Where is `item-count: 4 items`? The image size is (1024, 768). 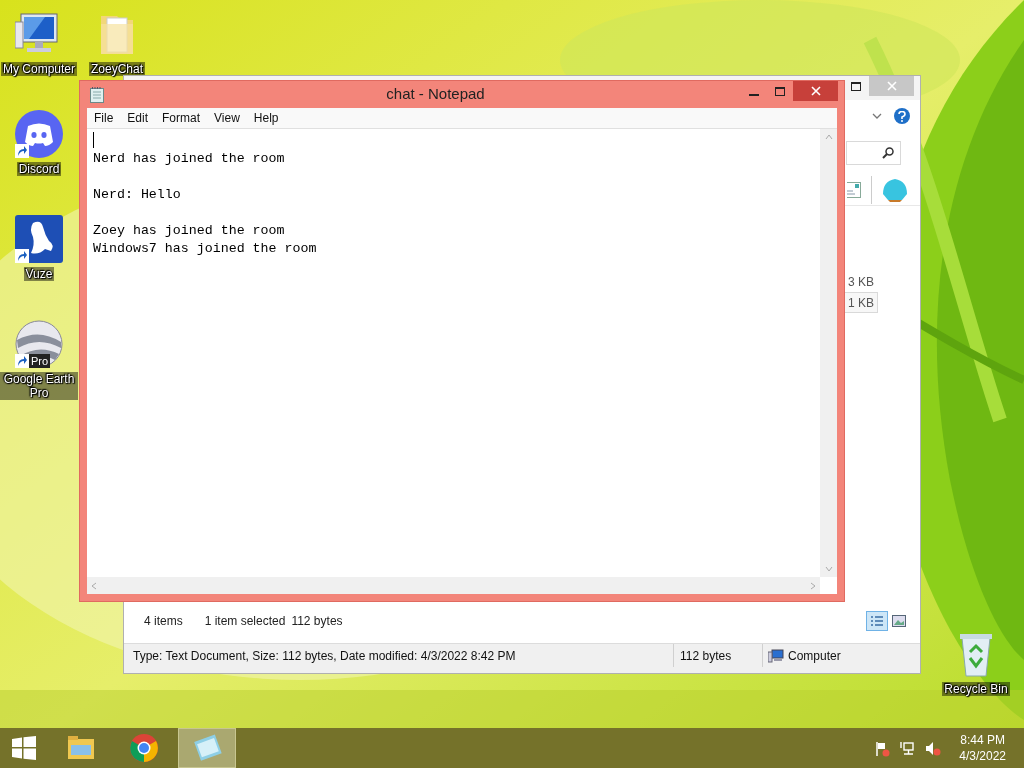
item-count: 4 items is located at coordinates (163, 621).